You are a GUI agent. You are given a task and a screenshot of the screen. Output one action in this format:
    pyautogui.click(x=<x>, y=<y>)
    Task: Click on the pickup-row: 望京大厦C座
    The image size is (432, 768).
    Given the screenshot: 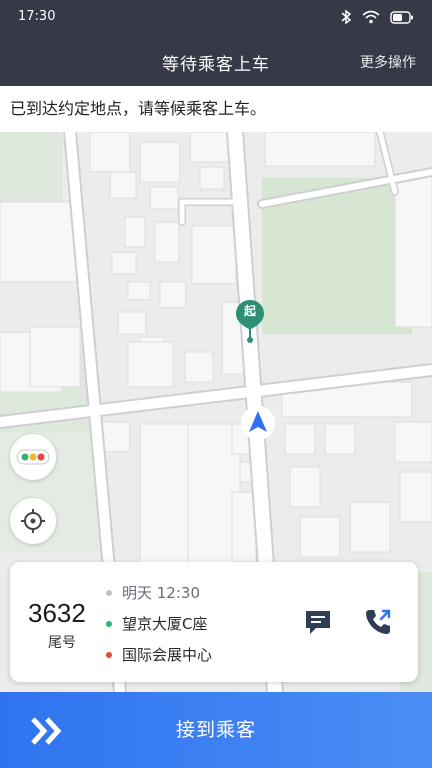 What is the action you would take?
    pyautogui.click(x=156, y=623)
    